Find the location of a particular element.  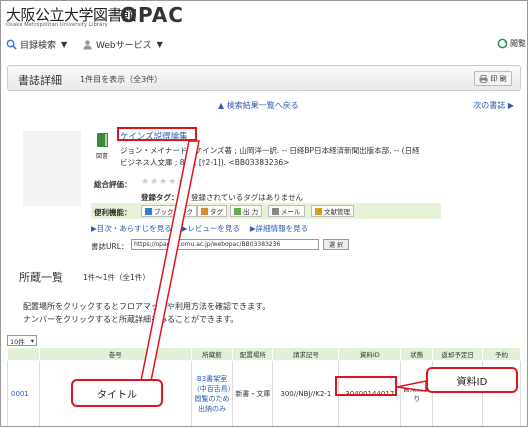

holdings-note-line2: ナンバーをクリックすると所蔵詳細をみることができます。 is located at coordinates (131, 319).